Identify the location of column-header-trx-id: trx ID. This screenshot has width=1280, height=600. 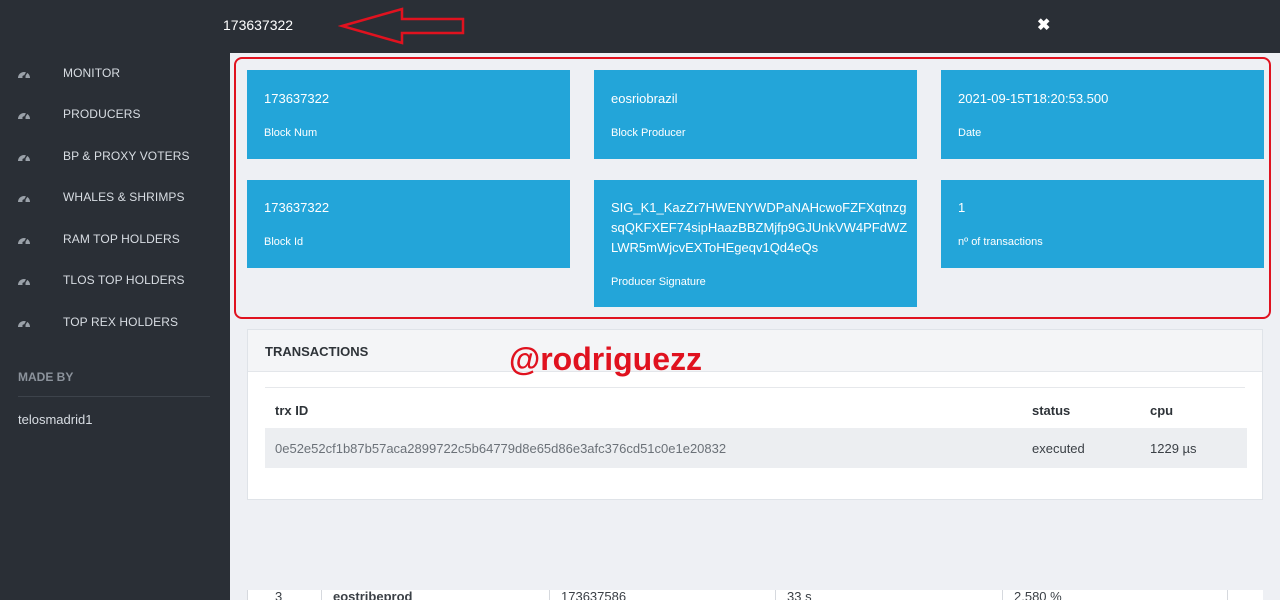
(292, 410).